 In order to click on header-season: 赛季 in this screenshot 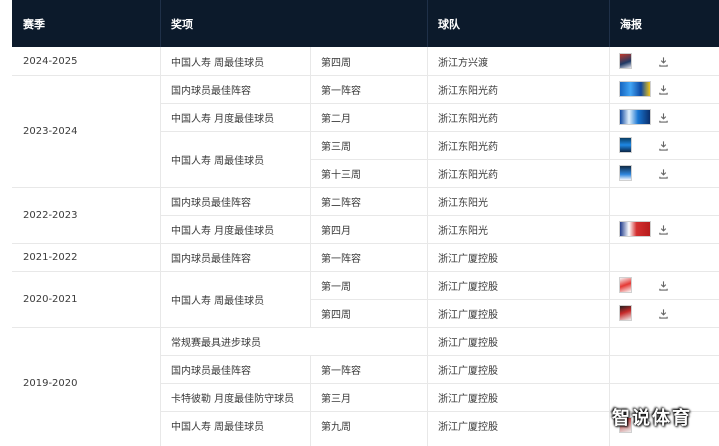, I will do `click(86, 23)`.